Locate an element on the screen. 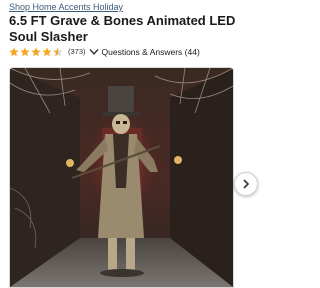 Image resolution: width=320 pixels, height=288 pixels. chevron-down-icon is located at coordinates (94, 52).